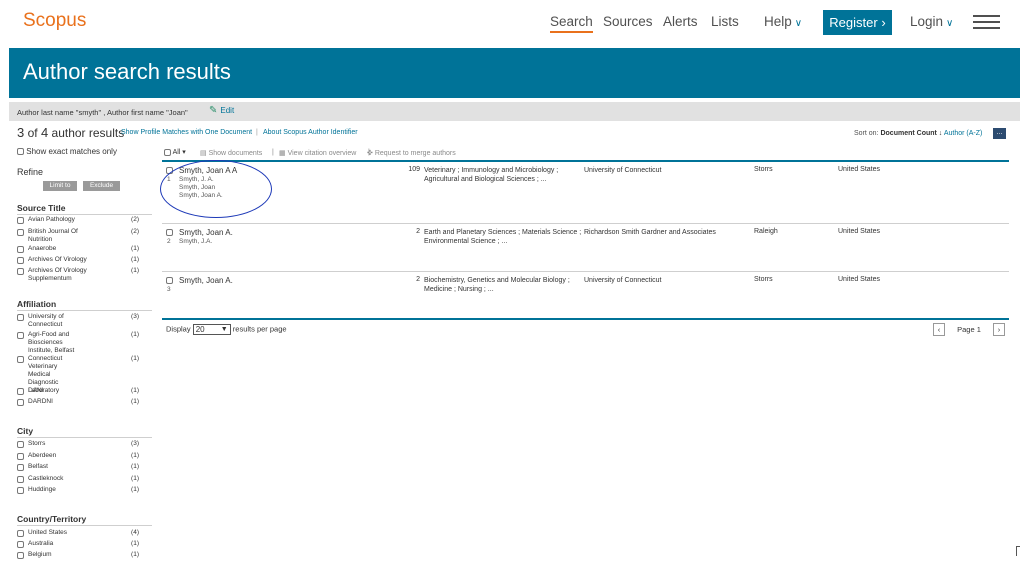 This screenshot has width=1024, height=576. I want to click on facet-label: Archives Of Virology Supplementum, so click(57, 274).